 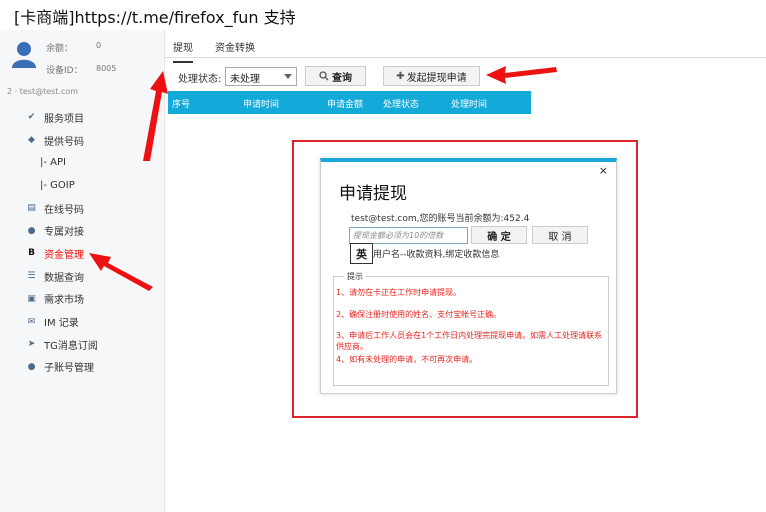 What do you see at coordinates (235, 46) in the screenshot?
I see `tab-fund-transfer: 资金转换` at bounding box center [235, 46].